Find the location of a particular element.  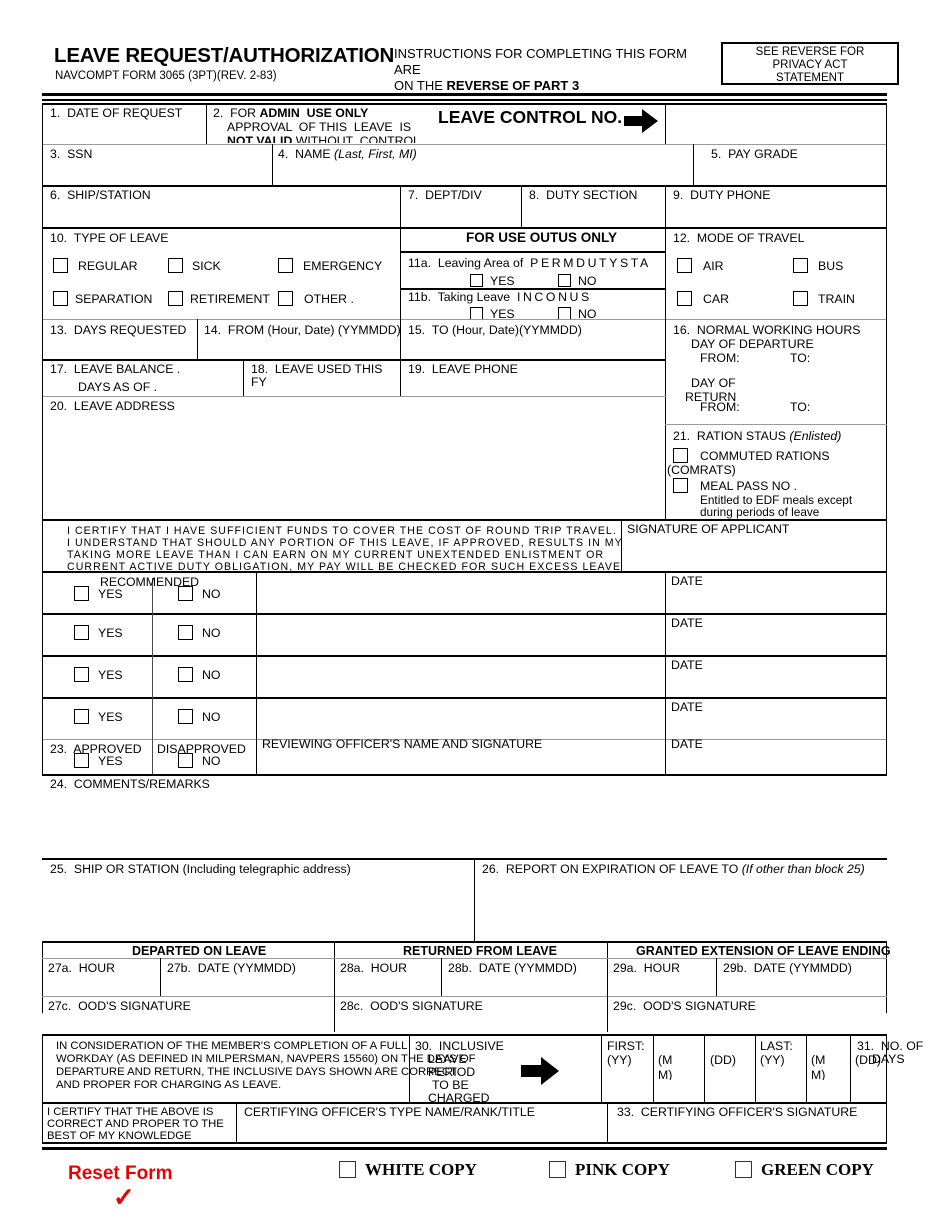

checkbox-retirement is located at coordinates (175, 298).